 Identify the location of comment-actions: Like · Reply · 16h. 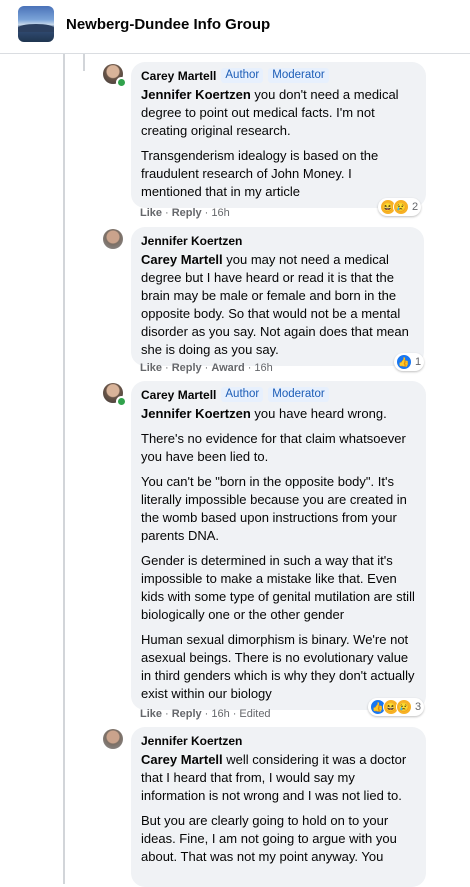
(185, 213).